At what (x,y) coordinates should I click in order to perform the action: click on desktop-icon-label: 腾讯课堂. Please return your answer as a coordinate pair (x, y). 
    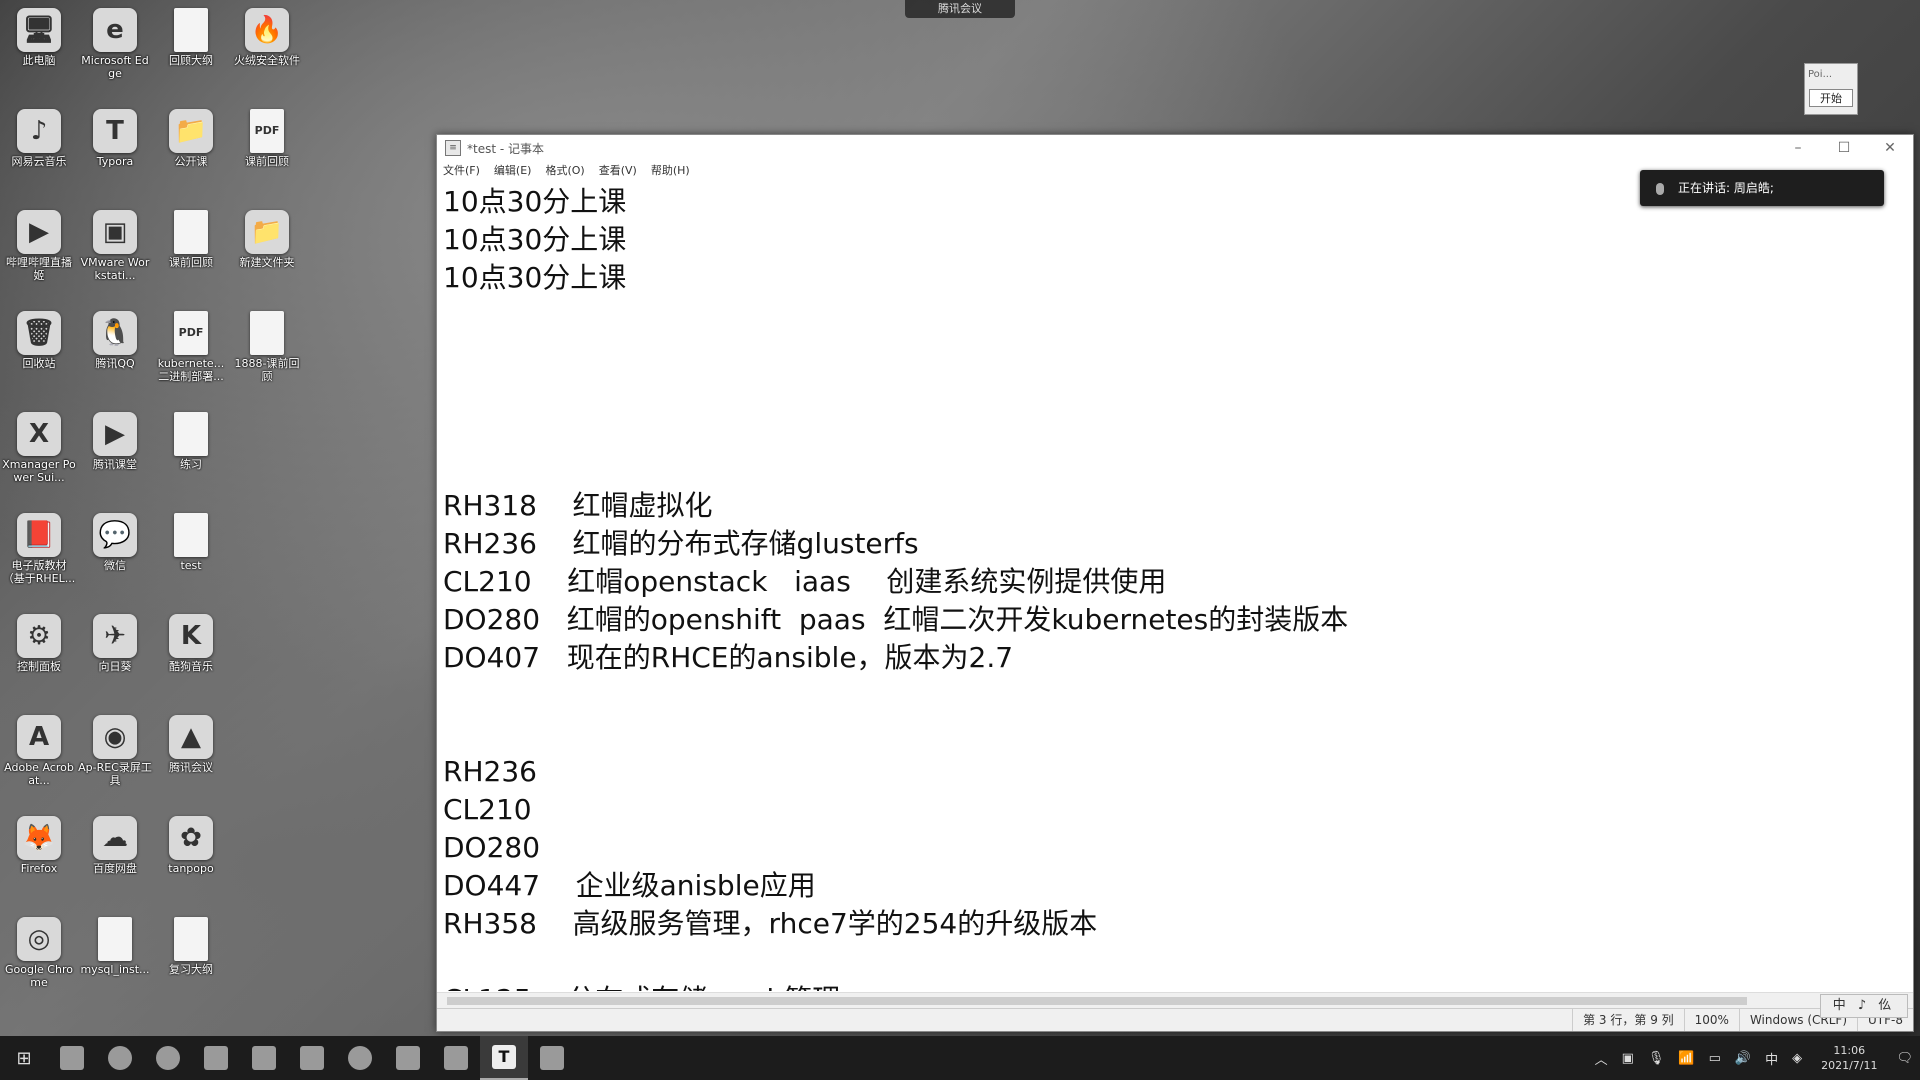
    Looking at the image, I should click on (115, 464).